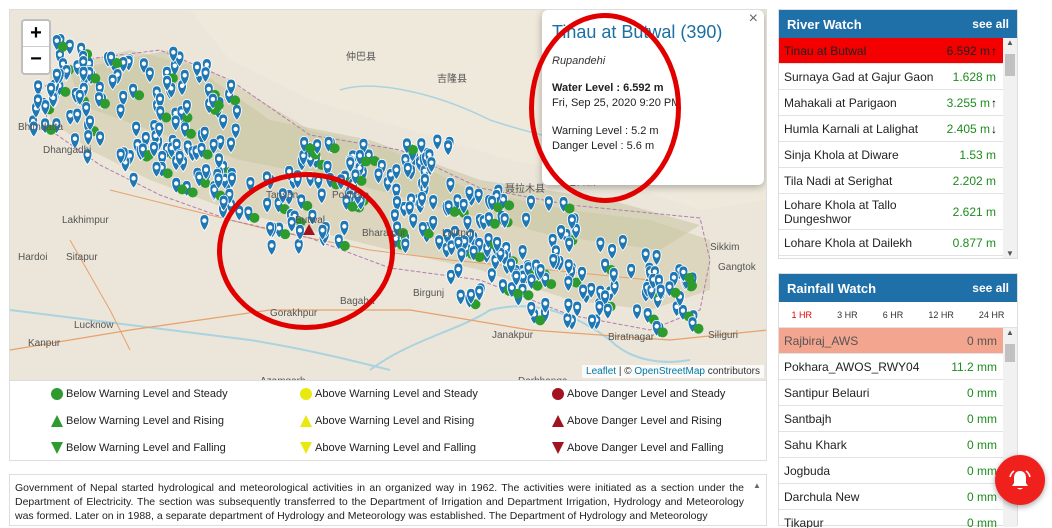  I want to click on rainfall-tab: 12 HR, so click(941, 315).